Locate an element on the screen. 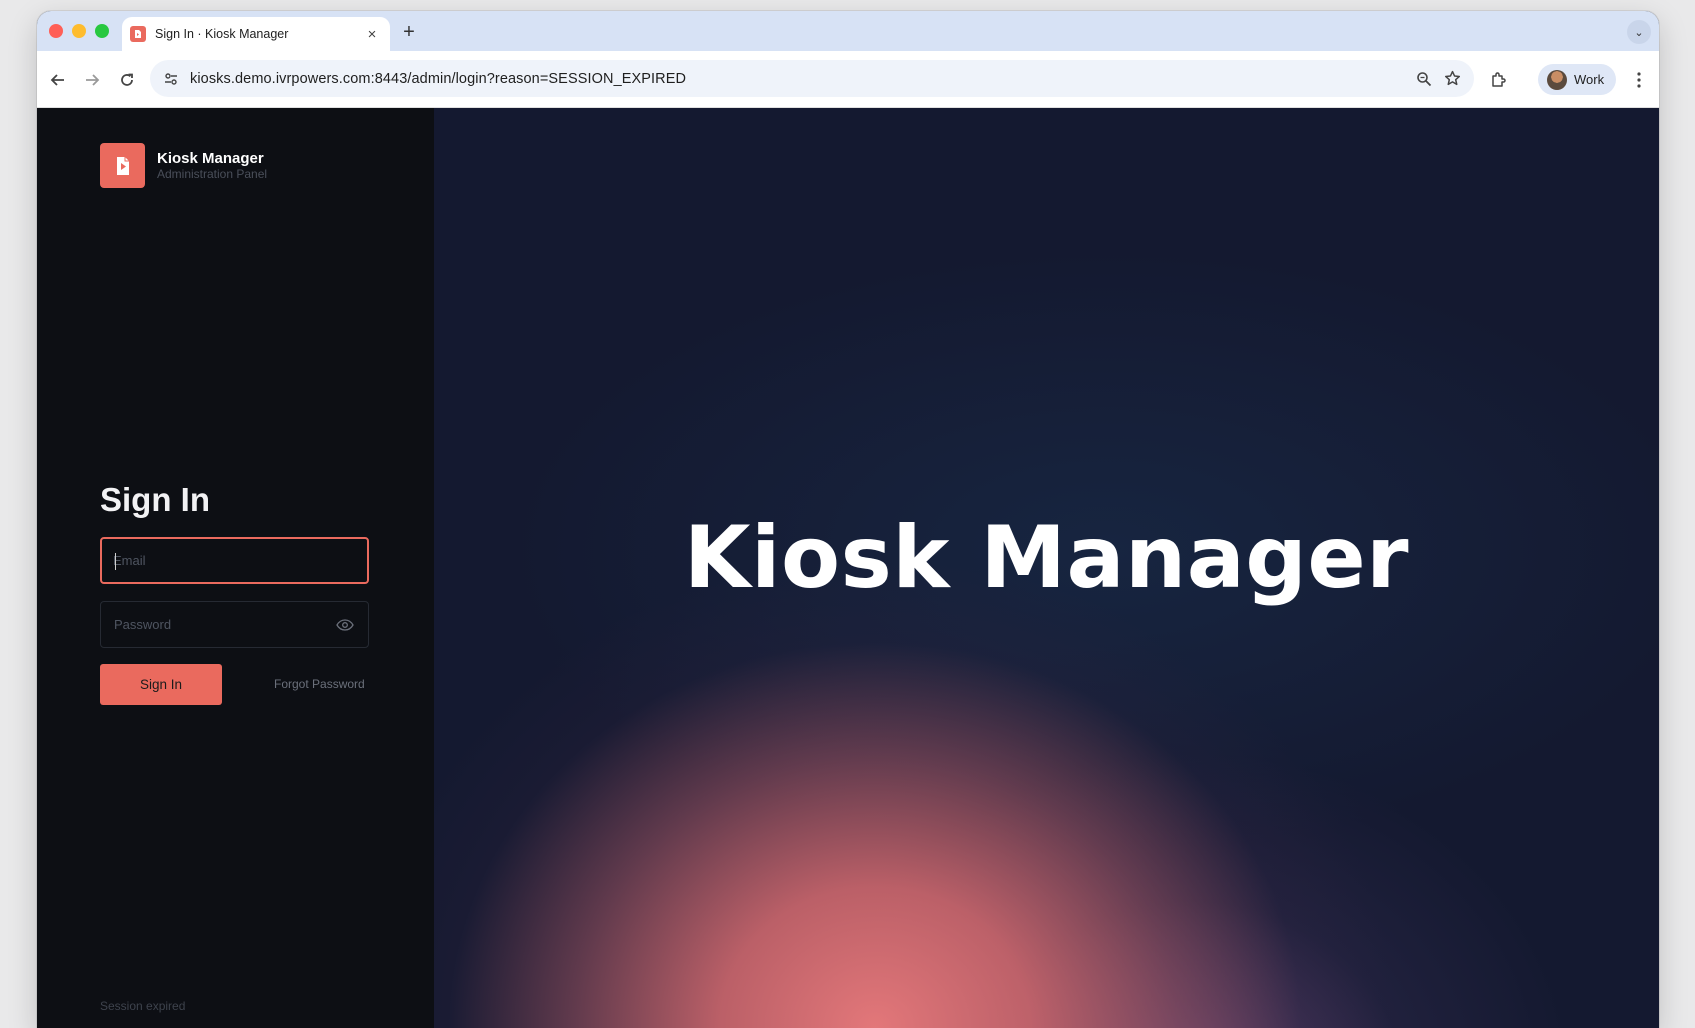  profile-button: Work is located at coordinates (1577, 79).